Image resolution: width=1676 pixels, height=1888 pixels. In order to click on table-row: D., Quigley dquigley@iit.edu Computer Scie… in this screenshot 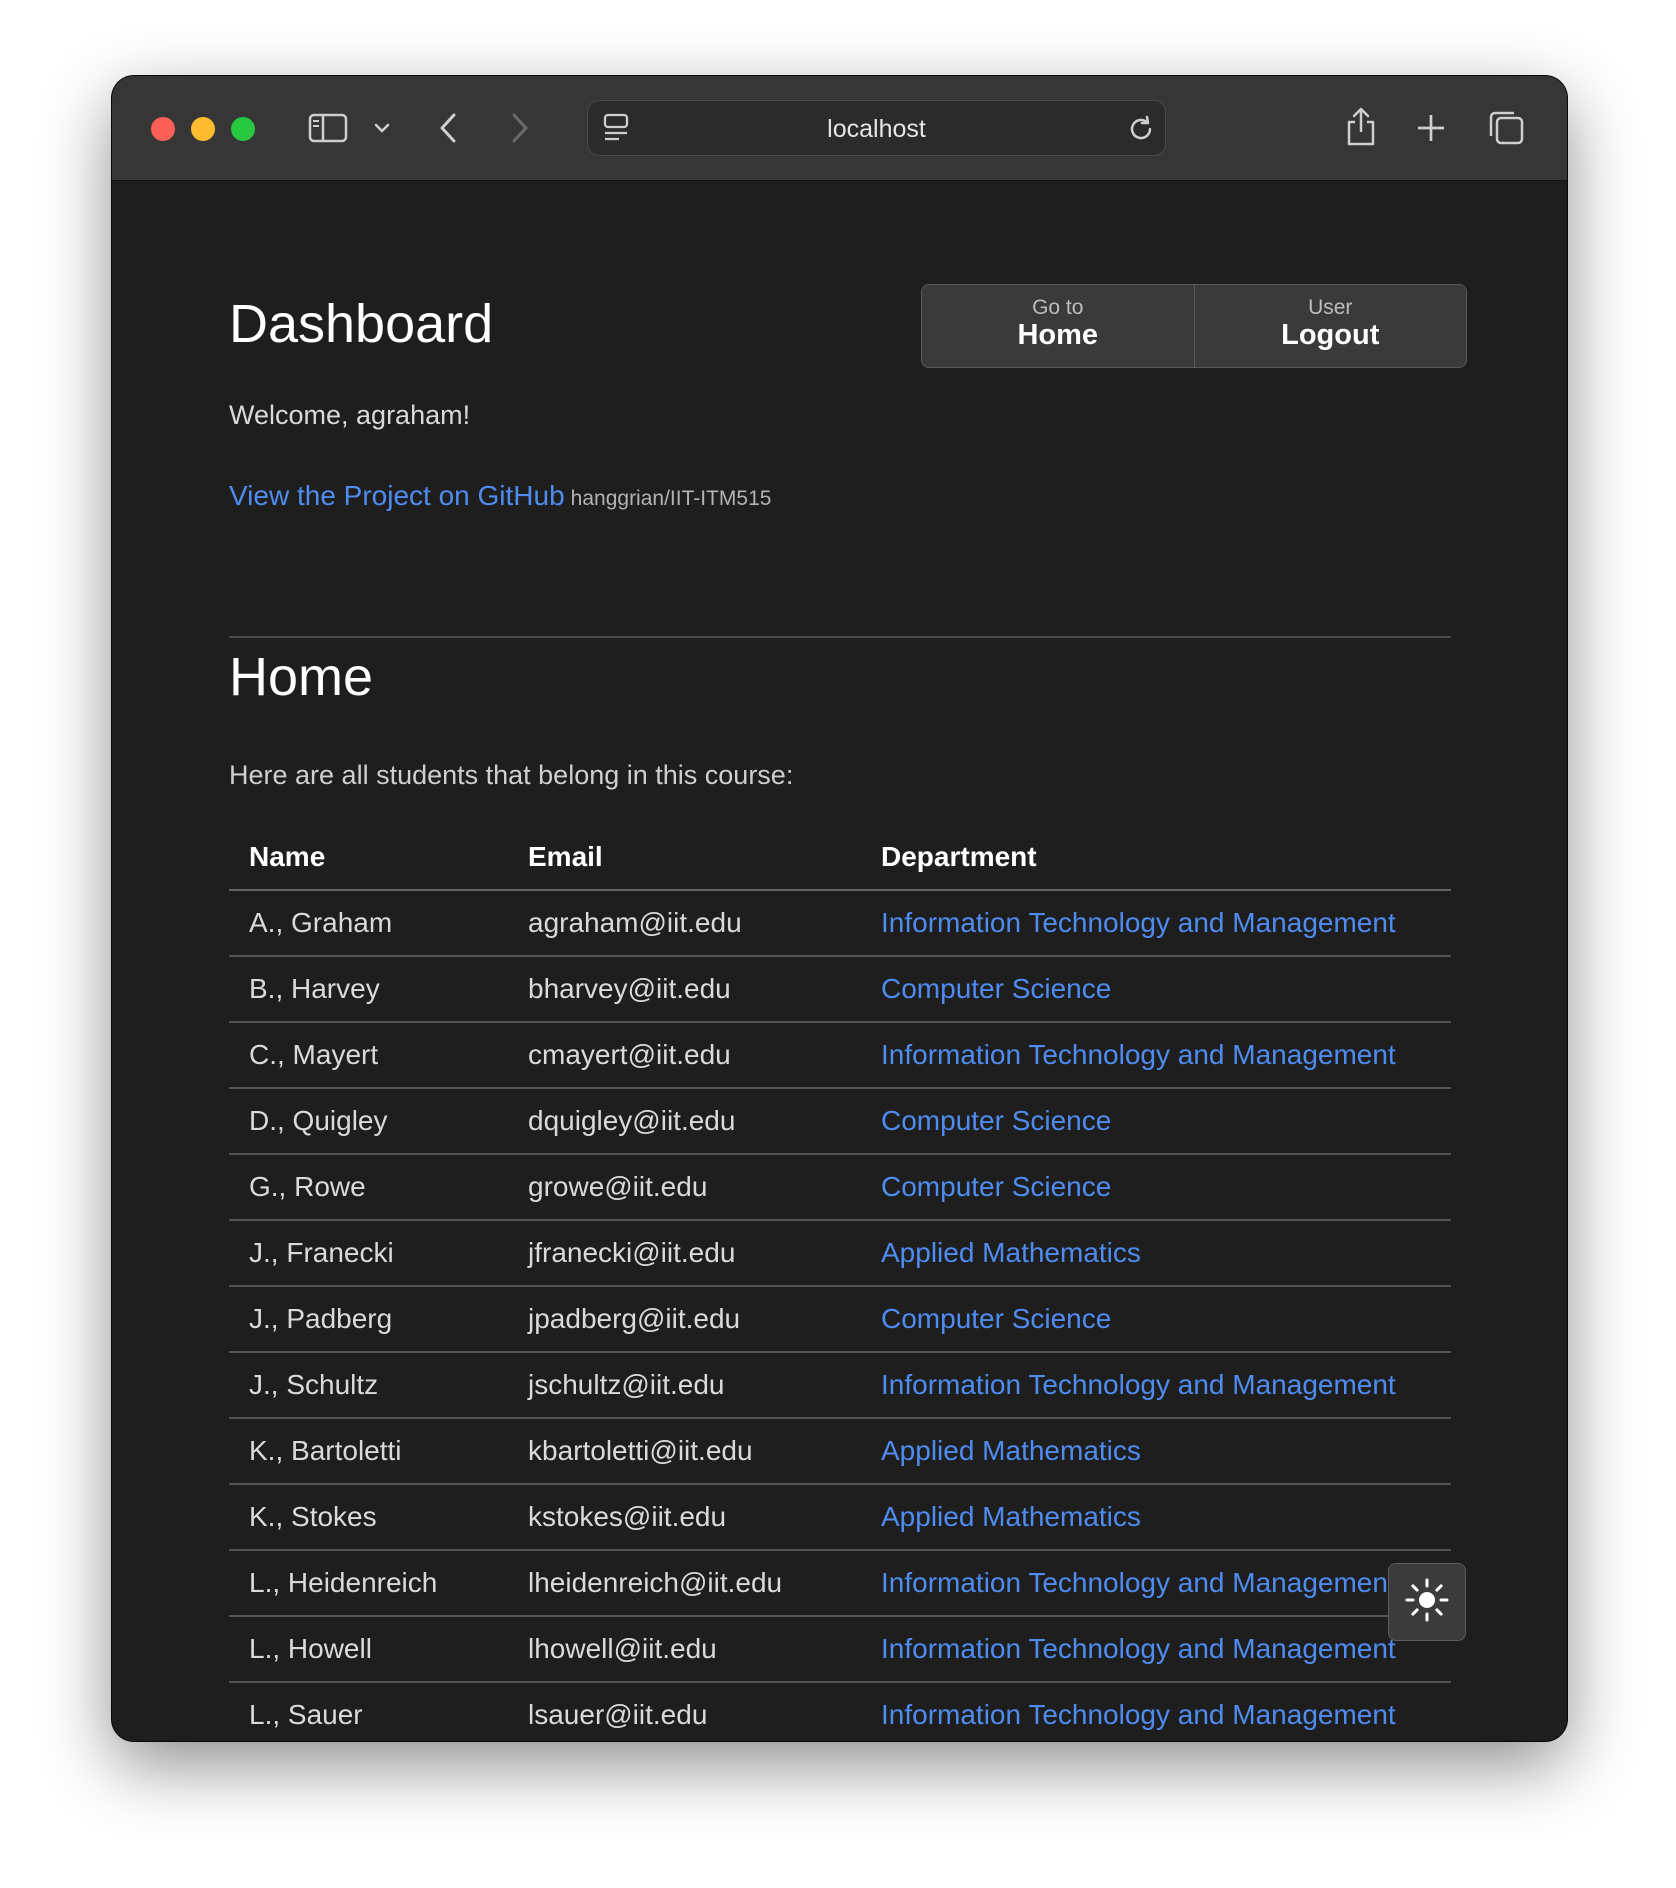, I will do `click(840, 1121)`.